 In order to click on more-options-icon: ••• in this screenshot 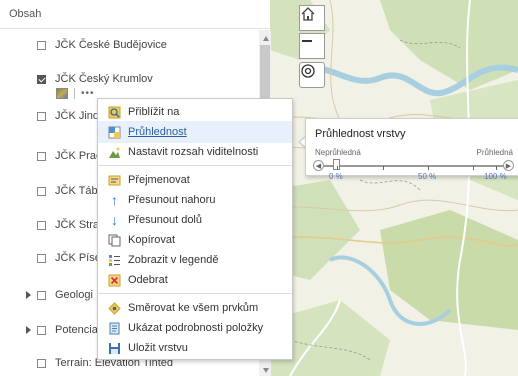, I will do `click(88, 93)`.